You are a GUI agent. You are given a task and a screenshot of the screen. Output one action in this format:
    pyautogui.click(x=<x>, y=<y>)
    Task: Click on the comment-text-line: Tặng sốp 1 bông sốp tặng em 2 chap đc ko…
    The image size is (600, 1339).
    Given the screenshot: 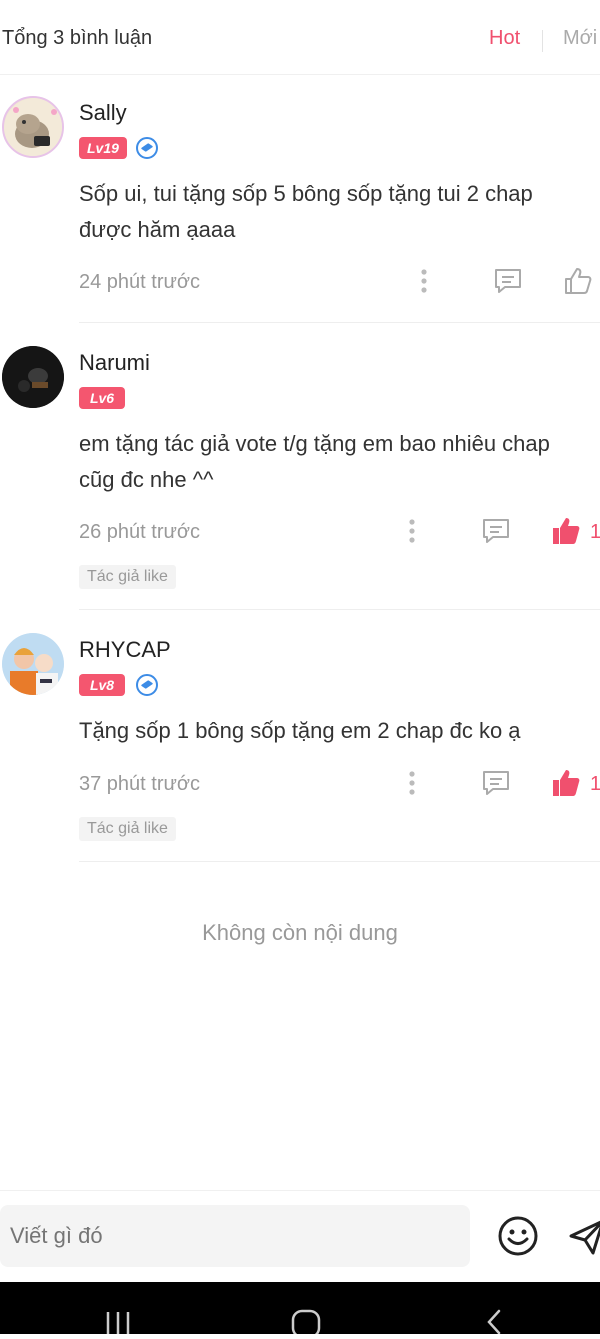 What is the action you would take?
    pyautogui.click(x=300, y=730)
    